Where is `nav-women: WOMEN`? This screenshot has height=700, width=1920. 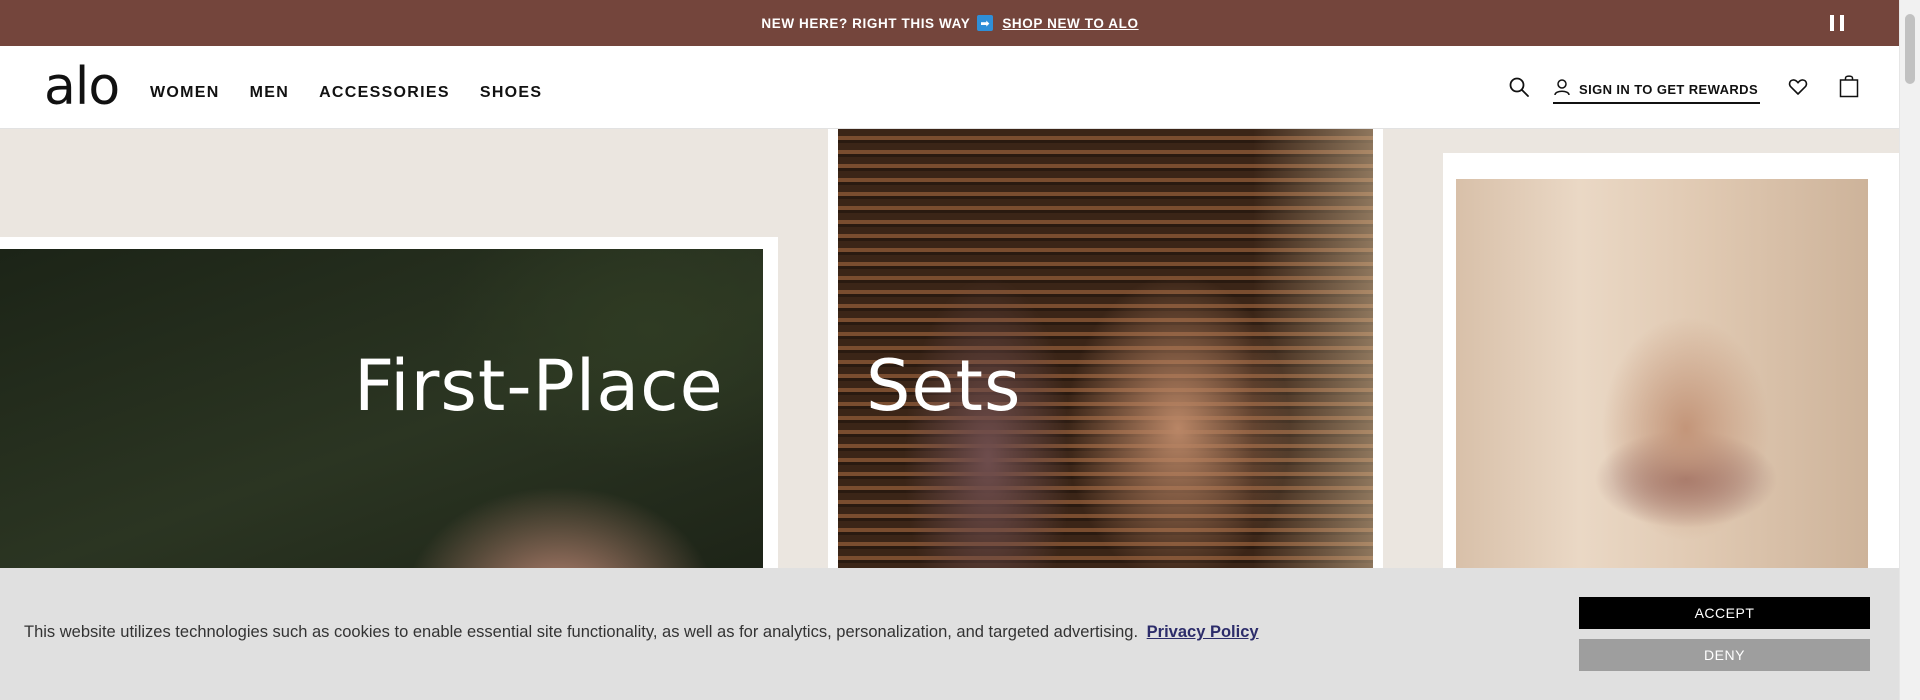 nav-women: WOMEN is located at coordinates (185, 93).